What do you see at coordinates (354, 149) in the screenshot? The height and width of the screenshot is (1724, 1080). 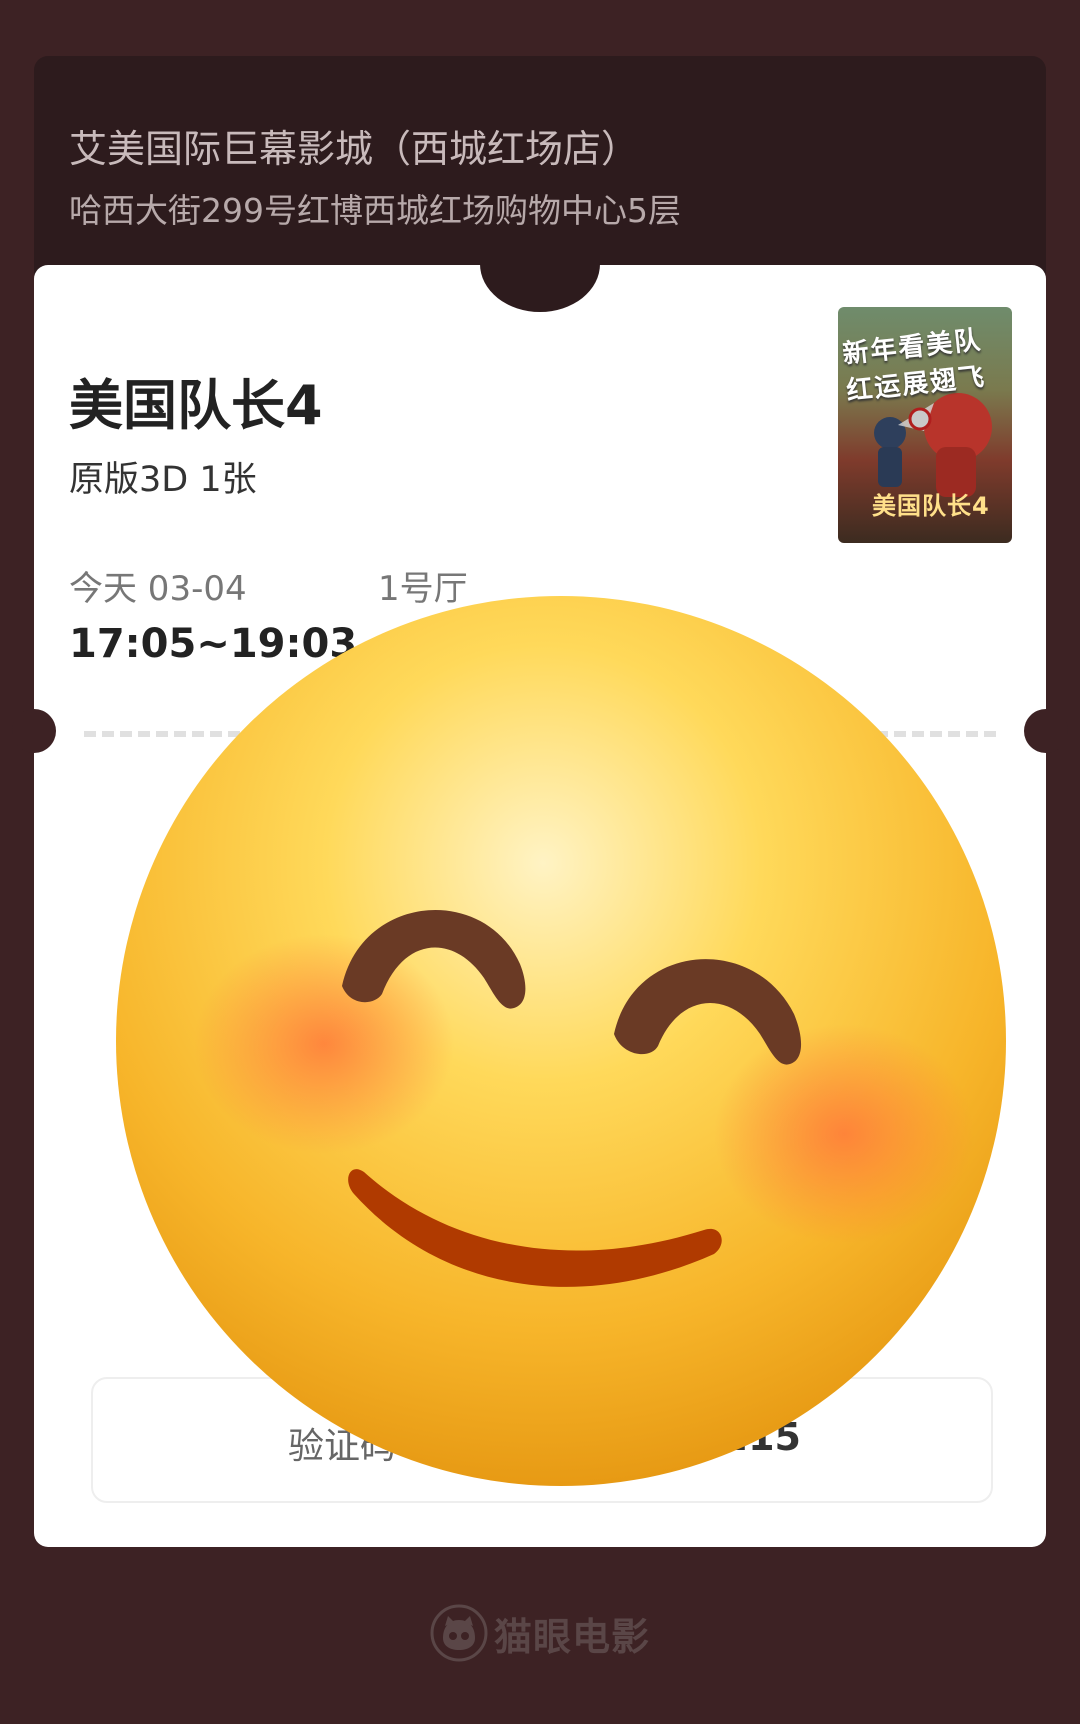 I see `cinema-name: 艾美国际巨幕影城（西城红场店）` at bounding box center [354, 149].